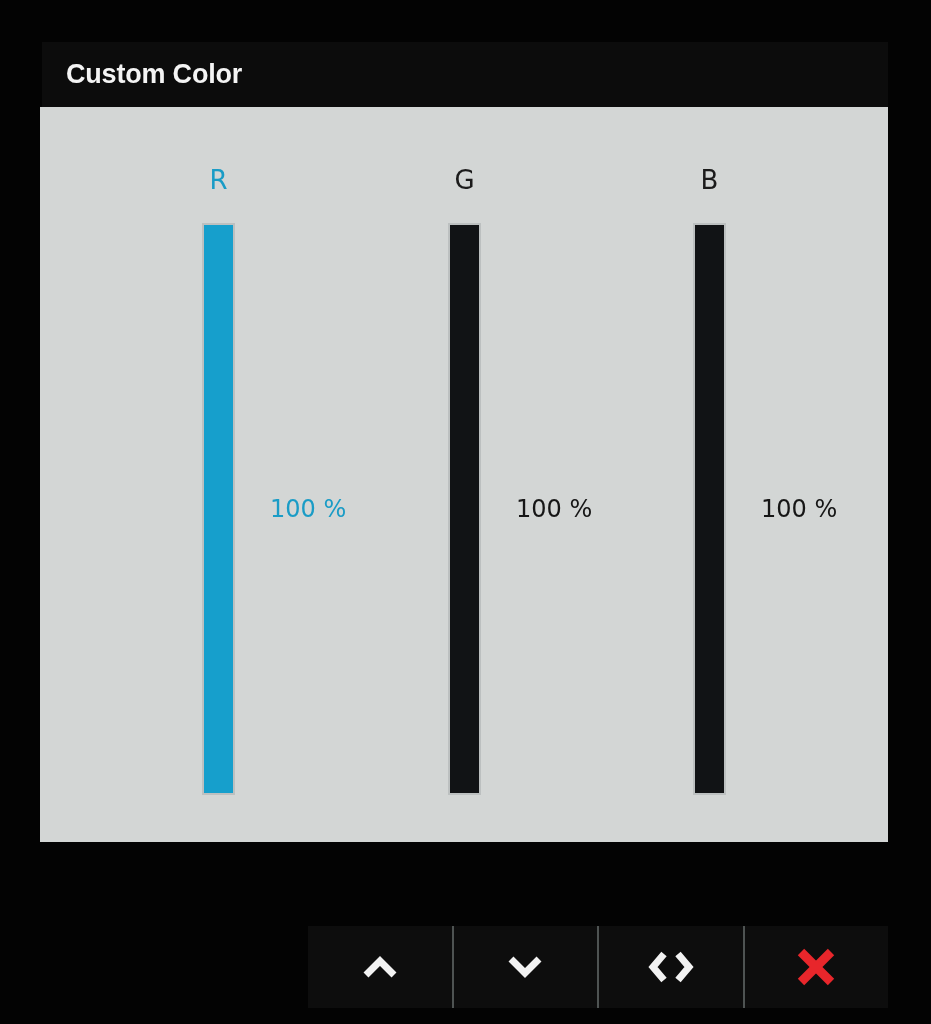  I want to click on channel-label: G, so click(464, 180).